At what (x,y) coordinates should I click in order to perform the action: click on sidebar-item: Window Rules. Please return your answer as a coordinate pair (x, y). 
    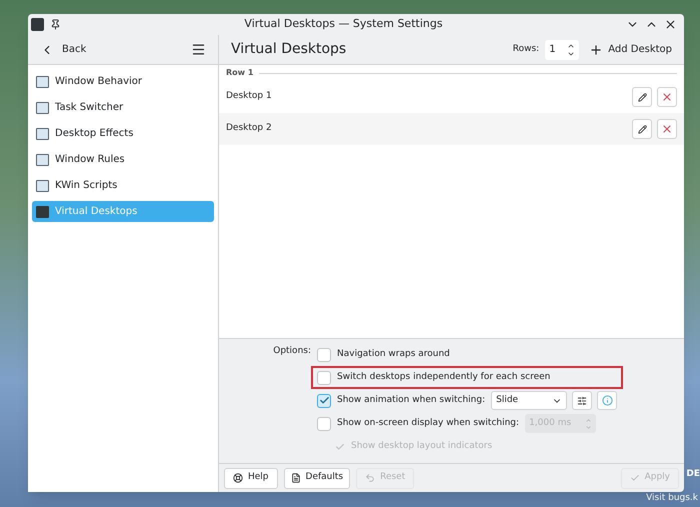
    Looking at the image, I should click on (123, 159).